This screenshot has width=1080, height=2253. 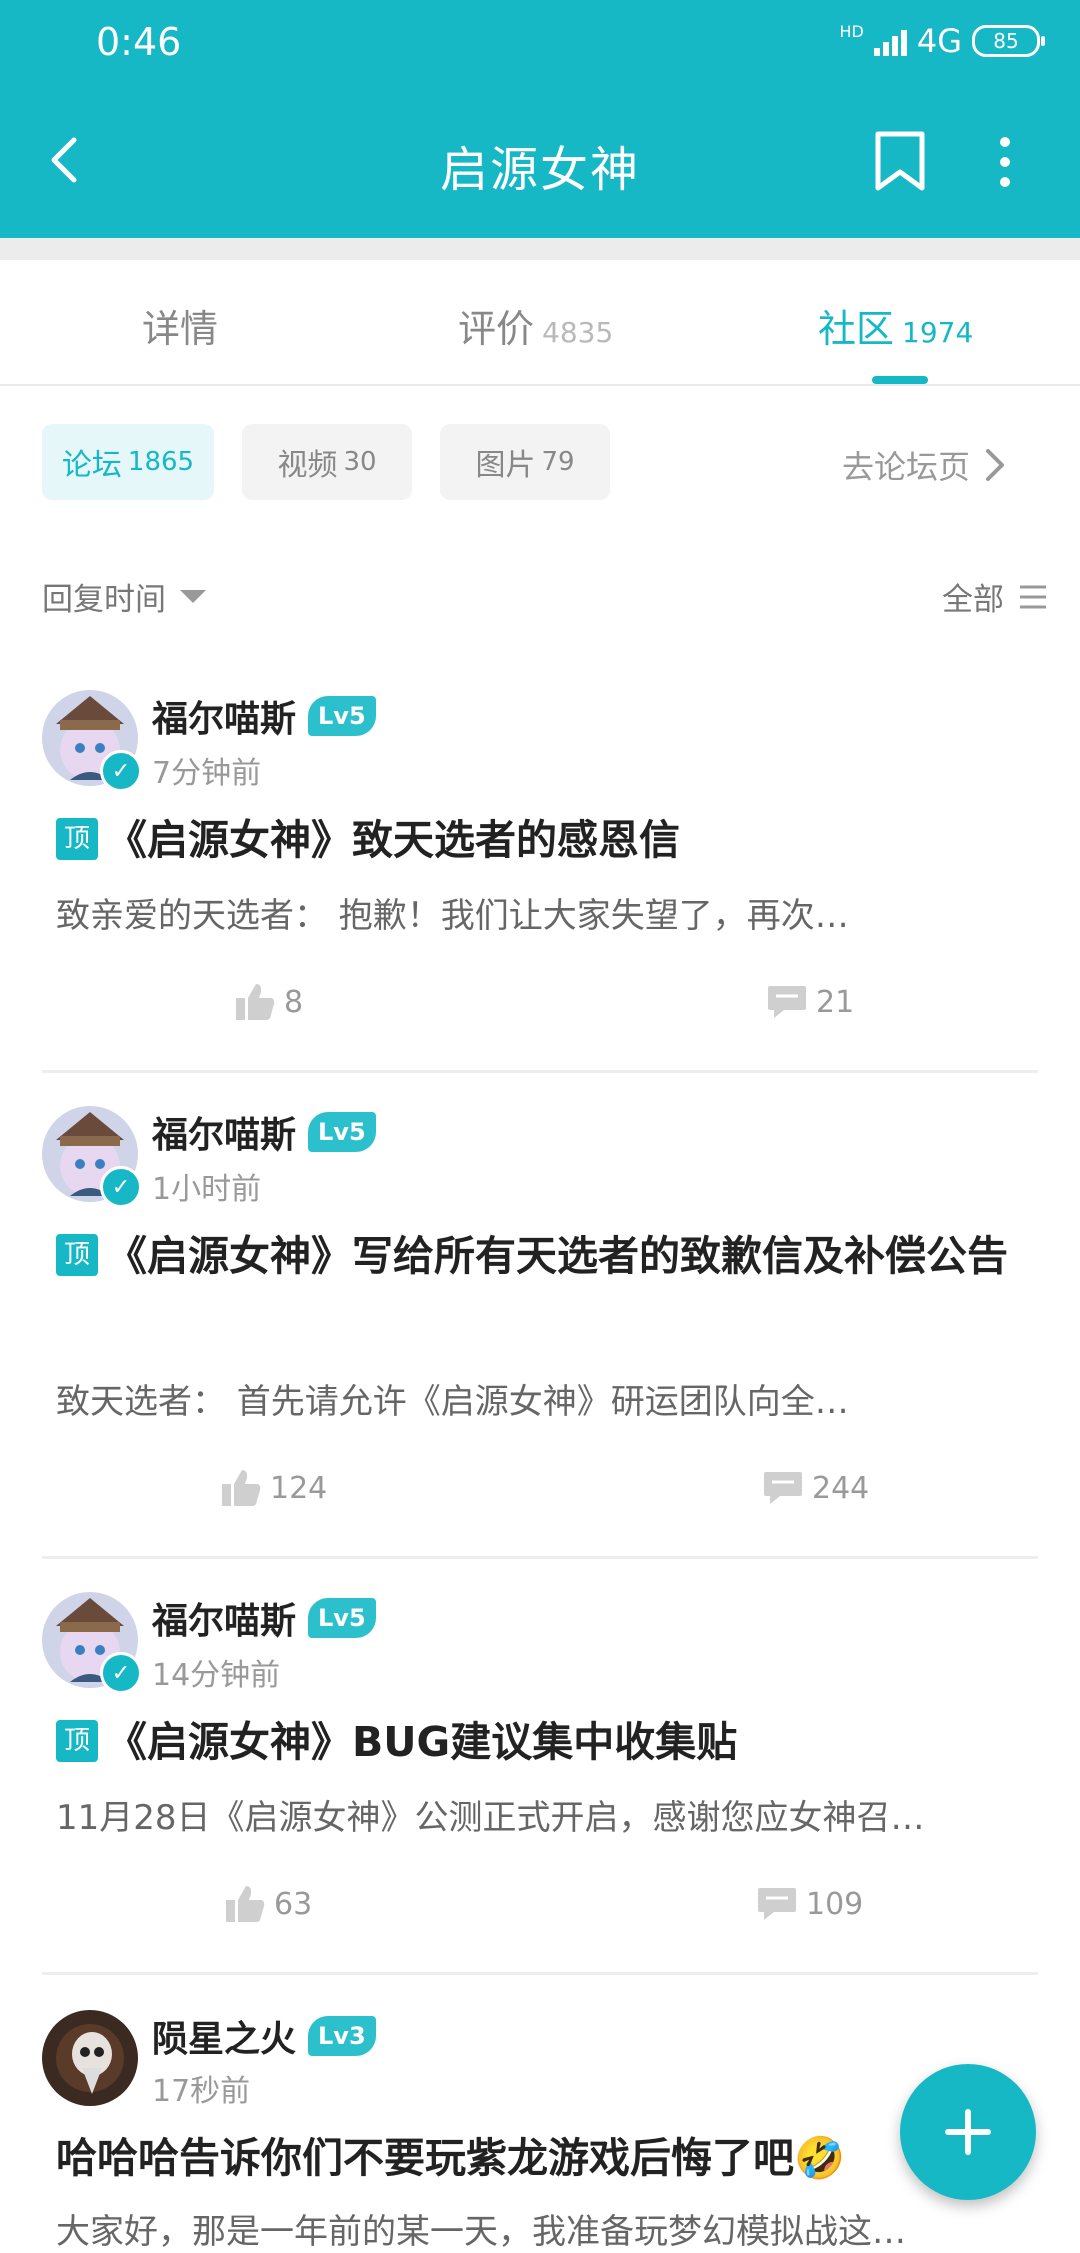 I want to click on sort-dropdown: 回复时间, so click(x=124, y=596).